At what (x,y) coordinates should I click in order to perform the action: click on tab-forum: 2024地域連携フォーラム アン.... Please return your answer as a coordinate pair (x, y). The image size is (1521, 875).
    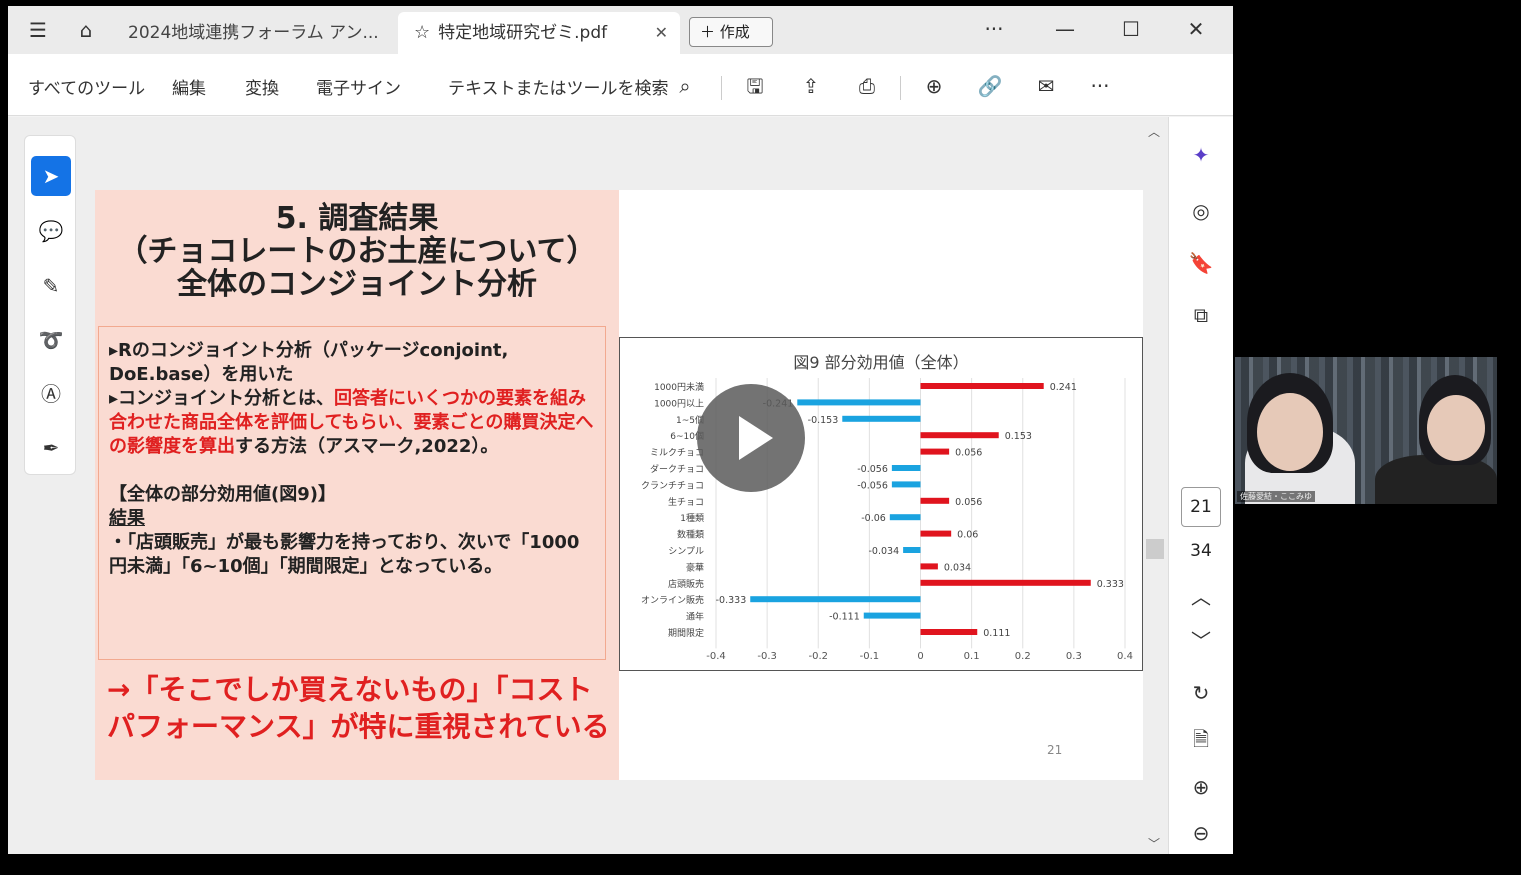
    Looking at the image, I should click on (253, 33).